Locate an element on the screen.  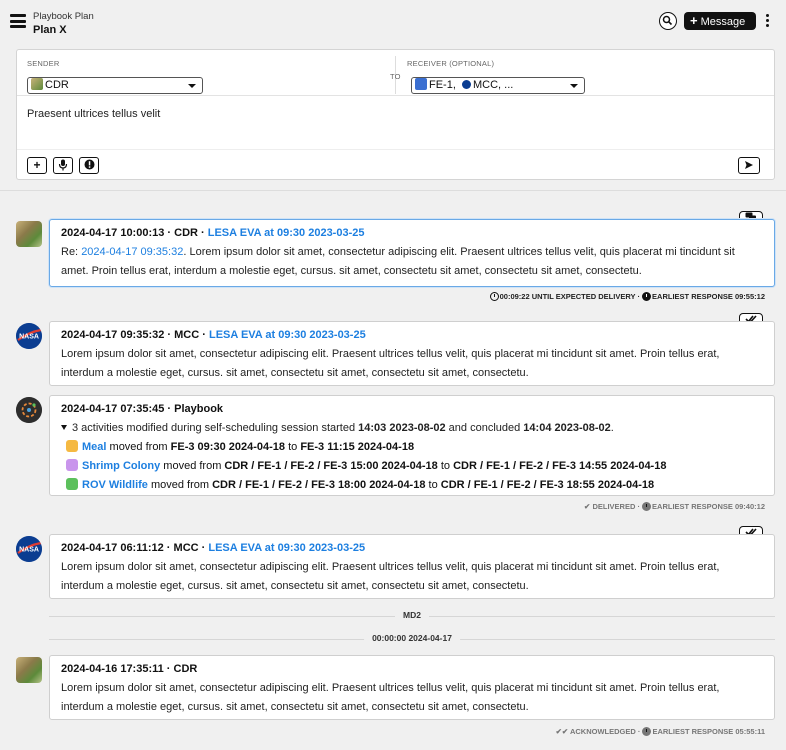
plus-icon: + is located at coordinates (694, 20).